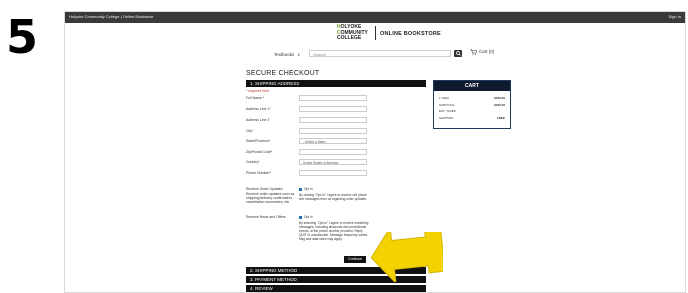 The width and height of the screenshot is (688, 293). What do you see at coordinates (336, 83) in the screenshot?
I see `section-shipping-address: 1. SHIPPING ADDRESS` at bounding box center [336, 83].